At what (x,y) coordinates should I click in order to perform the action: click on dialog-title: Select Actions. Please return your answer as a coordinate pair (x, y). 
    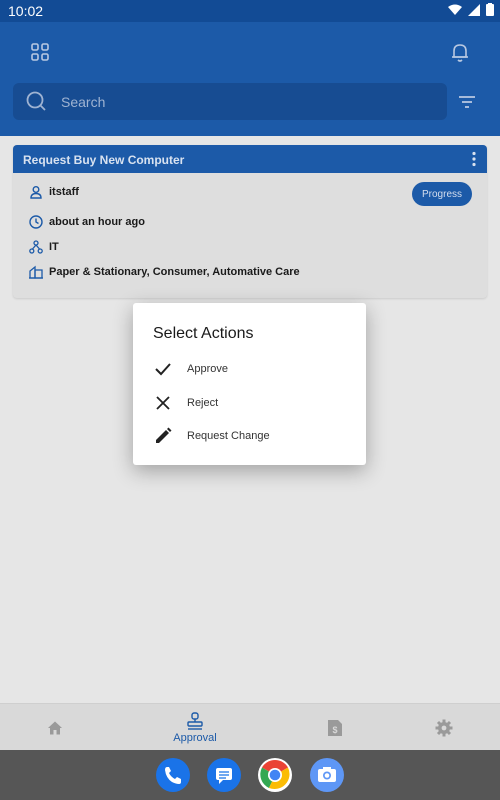
    Looking at the image, I should click on (203, 333).